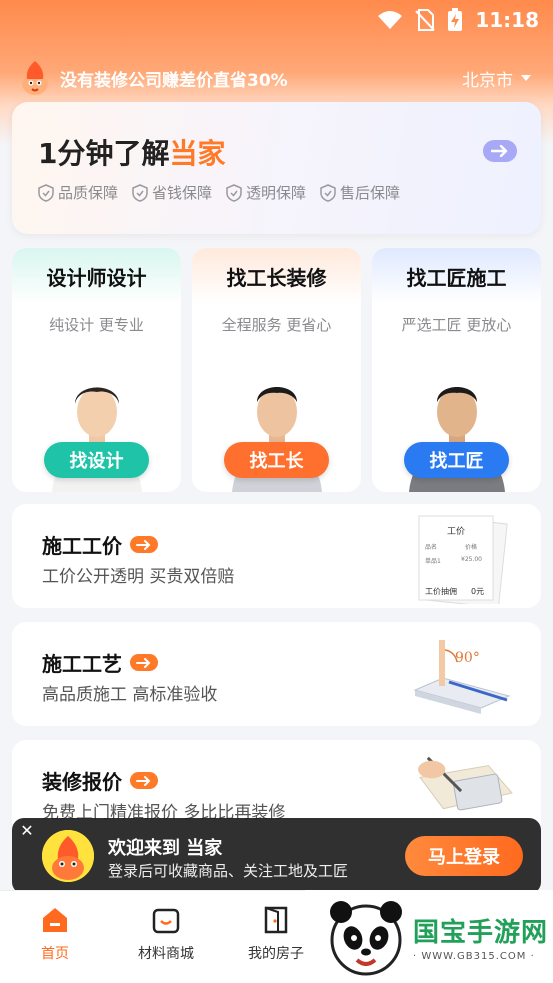 The image size is (553, 983). Describe the element at coordinates (507, 20) in the screenshot. I see `status-time: 11:18` at that location.